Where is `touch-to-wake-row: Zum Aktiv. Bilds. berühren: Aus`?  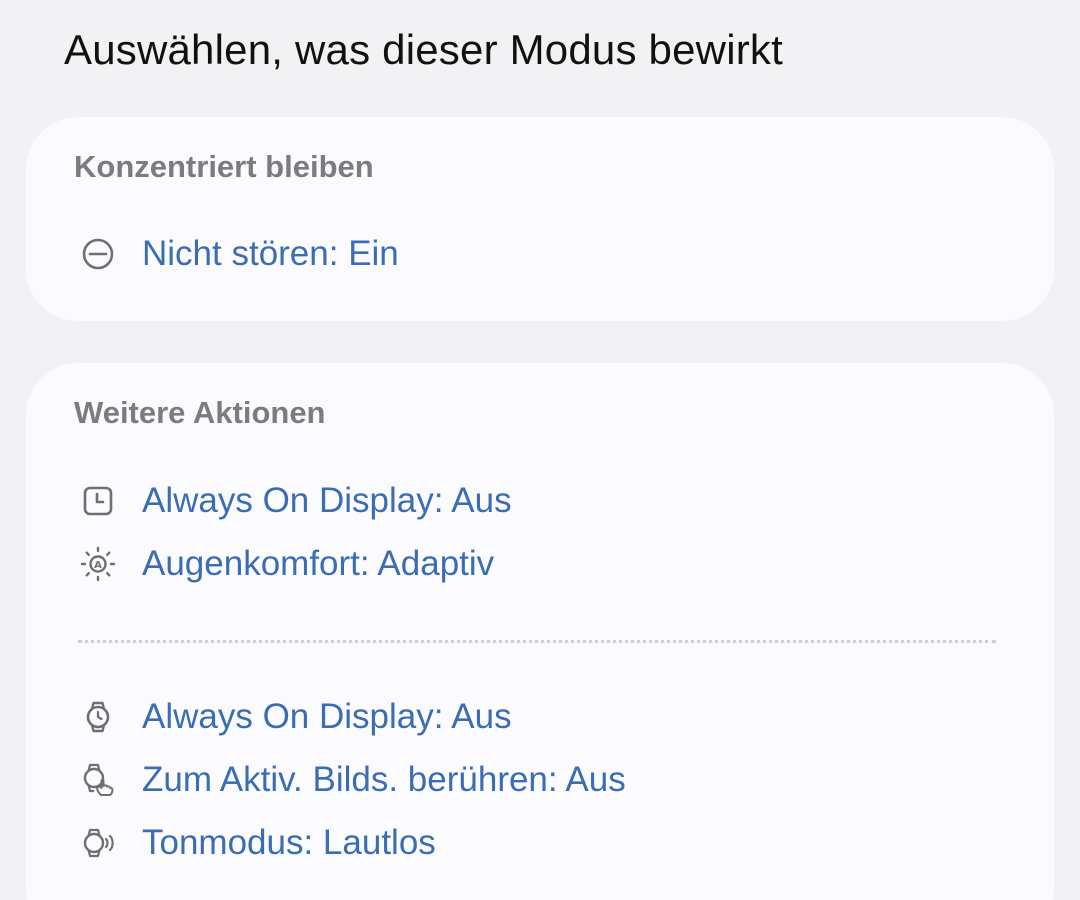
touch-to-wake-row: Zum Aktiv. Bilds. berühren: Aus is located at coordinates (352, 780).